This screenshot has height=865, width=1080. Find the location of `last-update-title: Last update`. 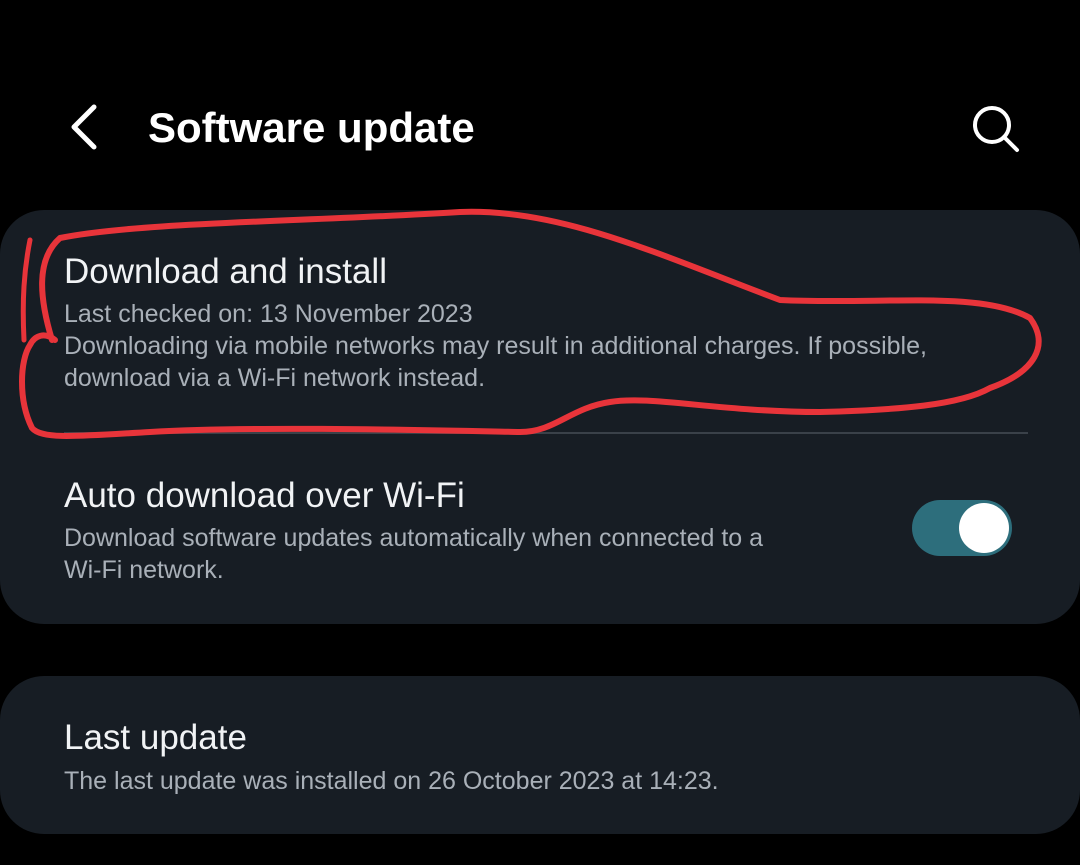

last-update-title: Last update is located at coordinates (155, 737).